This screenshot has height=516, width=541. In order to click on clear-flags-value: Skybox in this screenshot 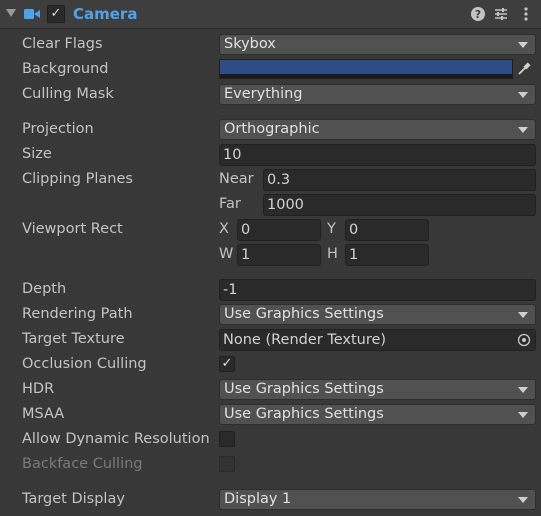, I will do `click(250, 44)`.